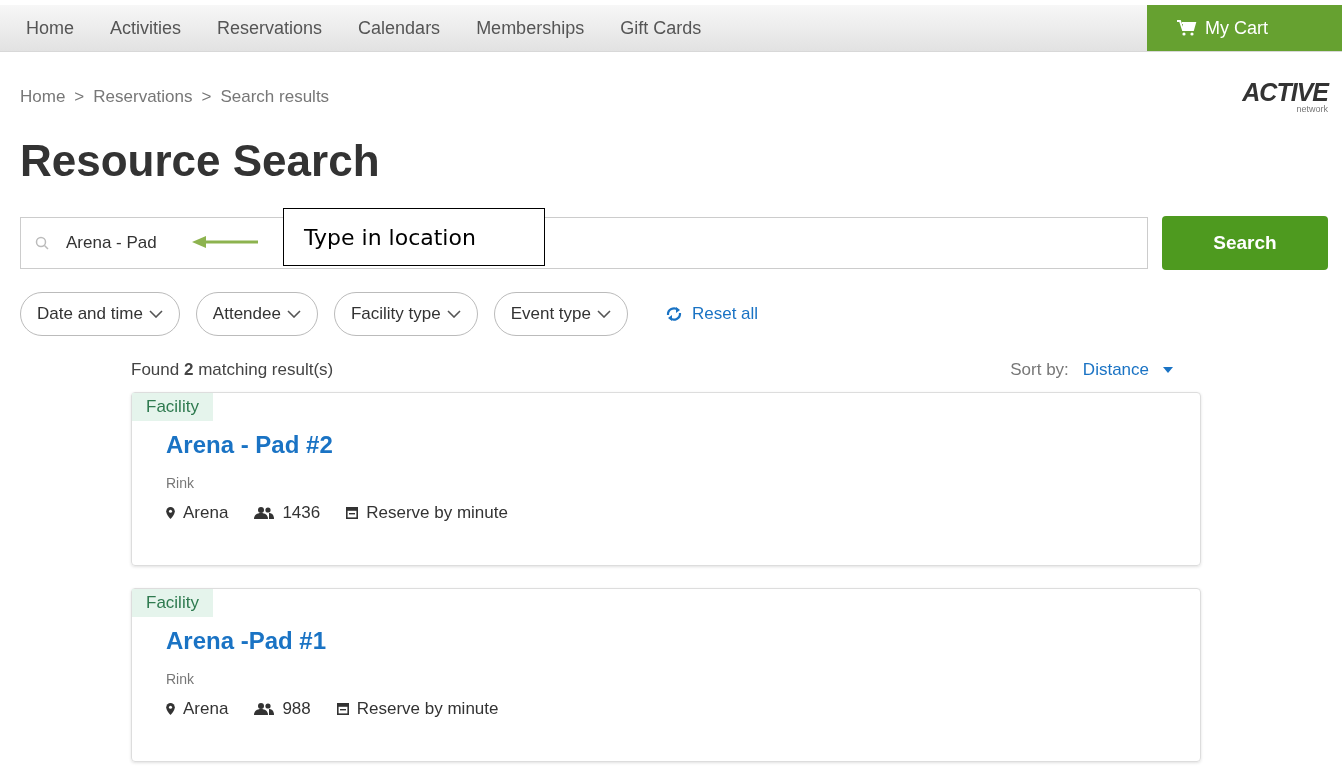  What do you see at coordinates (711, 314) in the screenshot?
I see `reset-link: Reset all` at bounding box center [711, 314].